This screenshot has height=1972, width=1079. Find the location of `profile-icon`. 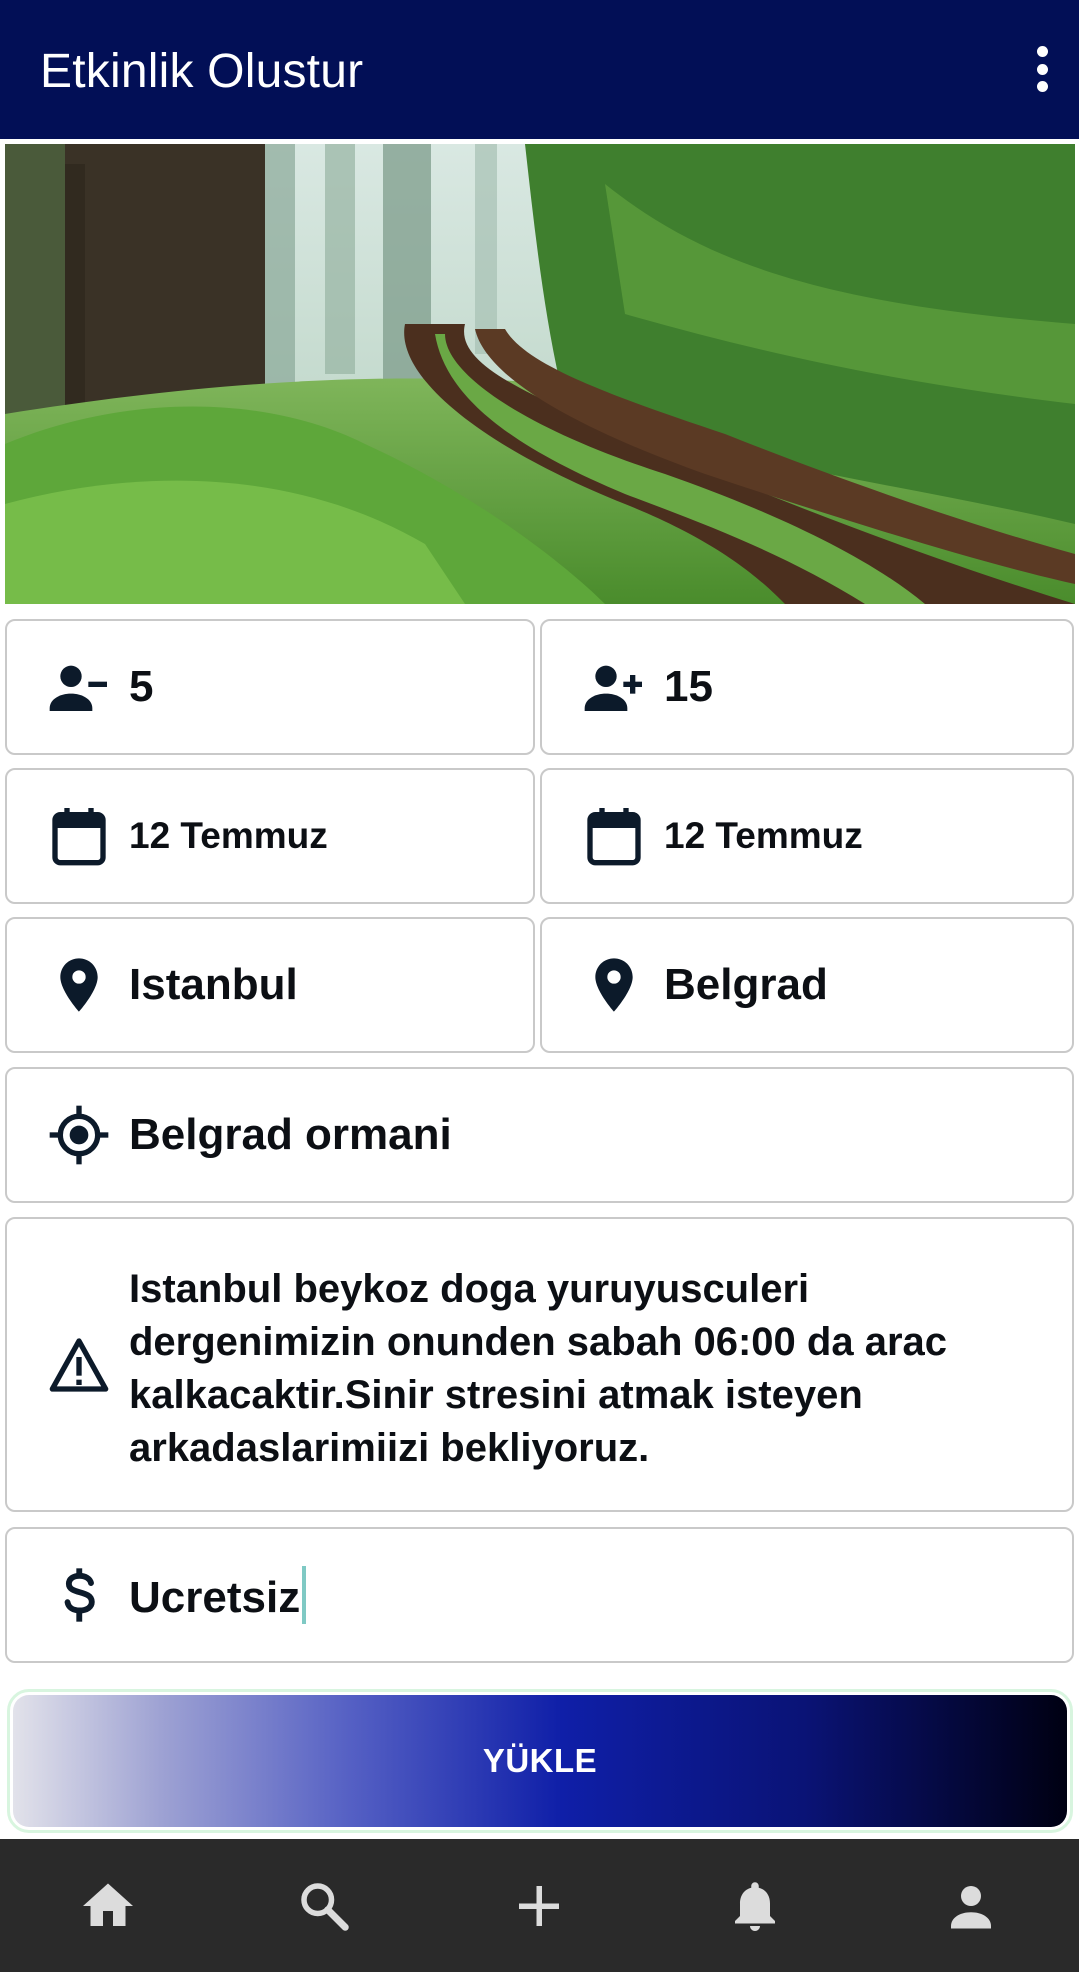

profile-icon is located at coordinates (971, 1906).